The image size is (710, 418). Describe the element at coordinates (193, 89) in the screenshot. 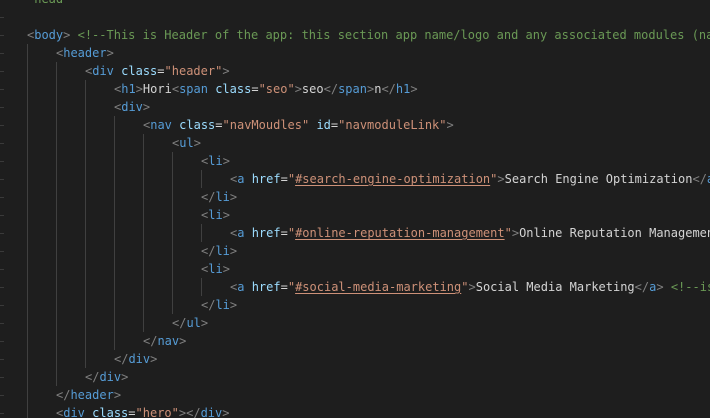

I see `code-token: span` at that location.